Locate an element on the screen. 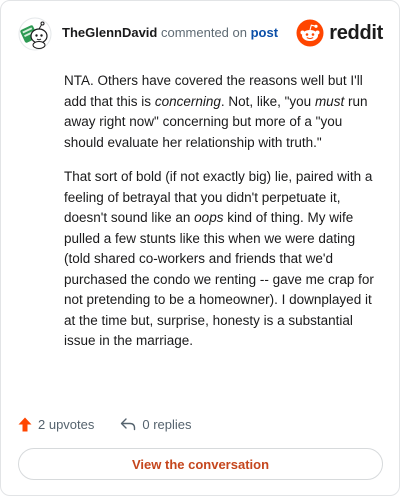  reddit-brand: reddit is located at coordinates (339, 33).